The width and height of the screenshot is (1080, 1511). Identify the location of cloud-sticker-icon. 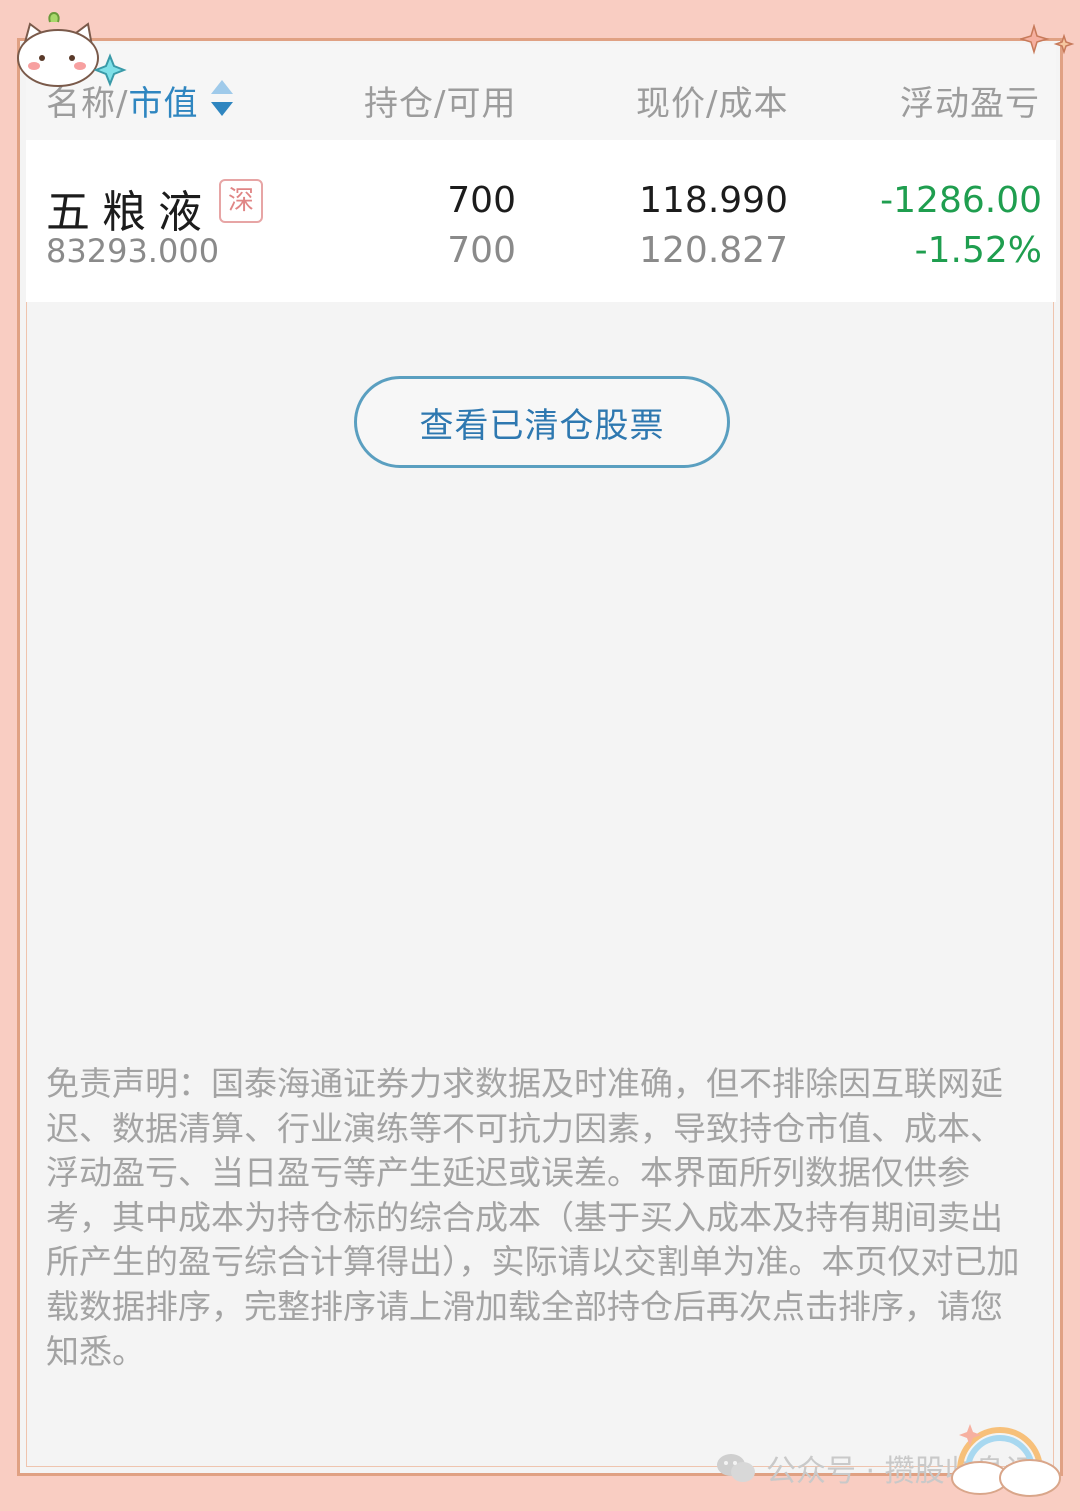
(1006, 1460).